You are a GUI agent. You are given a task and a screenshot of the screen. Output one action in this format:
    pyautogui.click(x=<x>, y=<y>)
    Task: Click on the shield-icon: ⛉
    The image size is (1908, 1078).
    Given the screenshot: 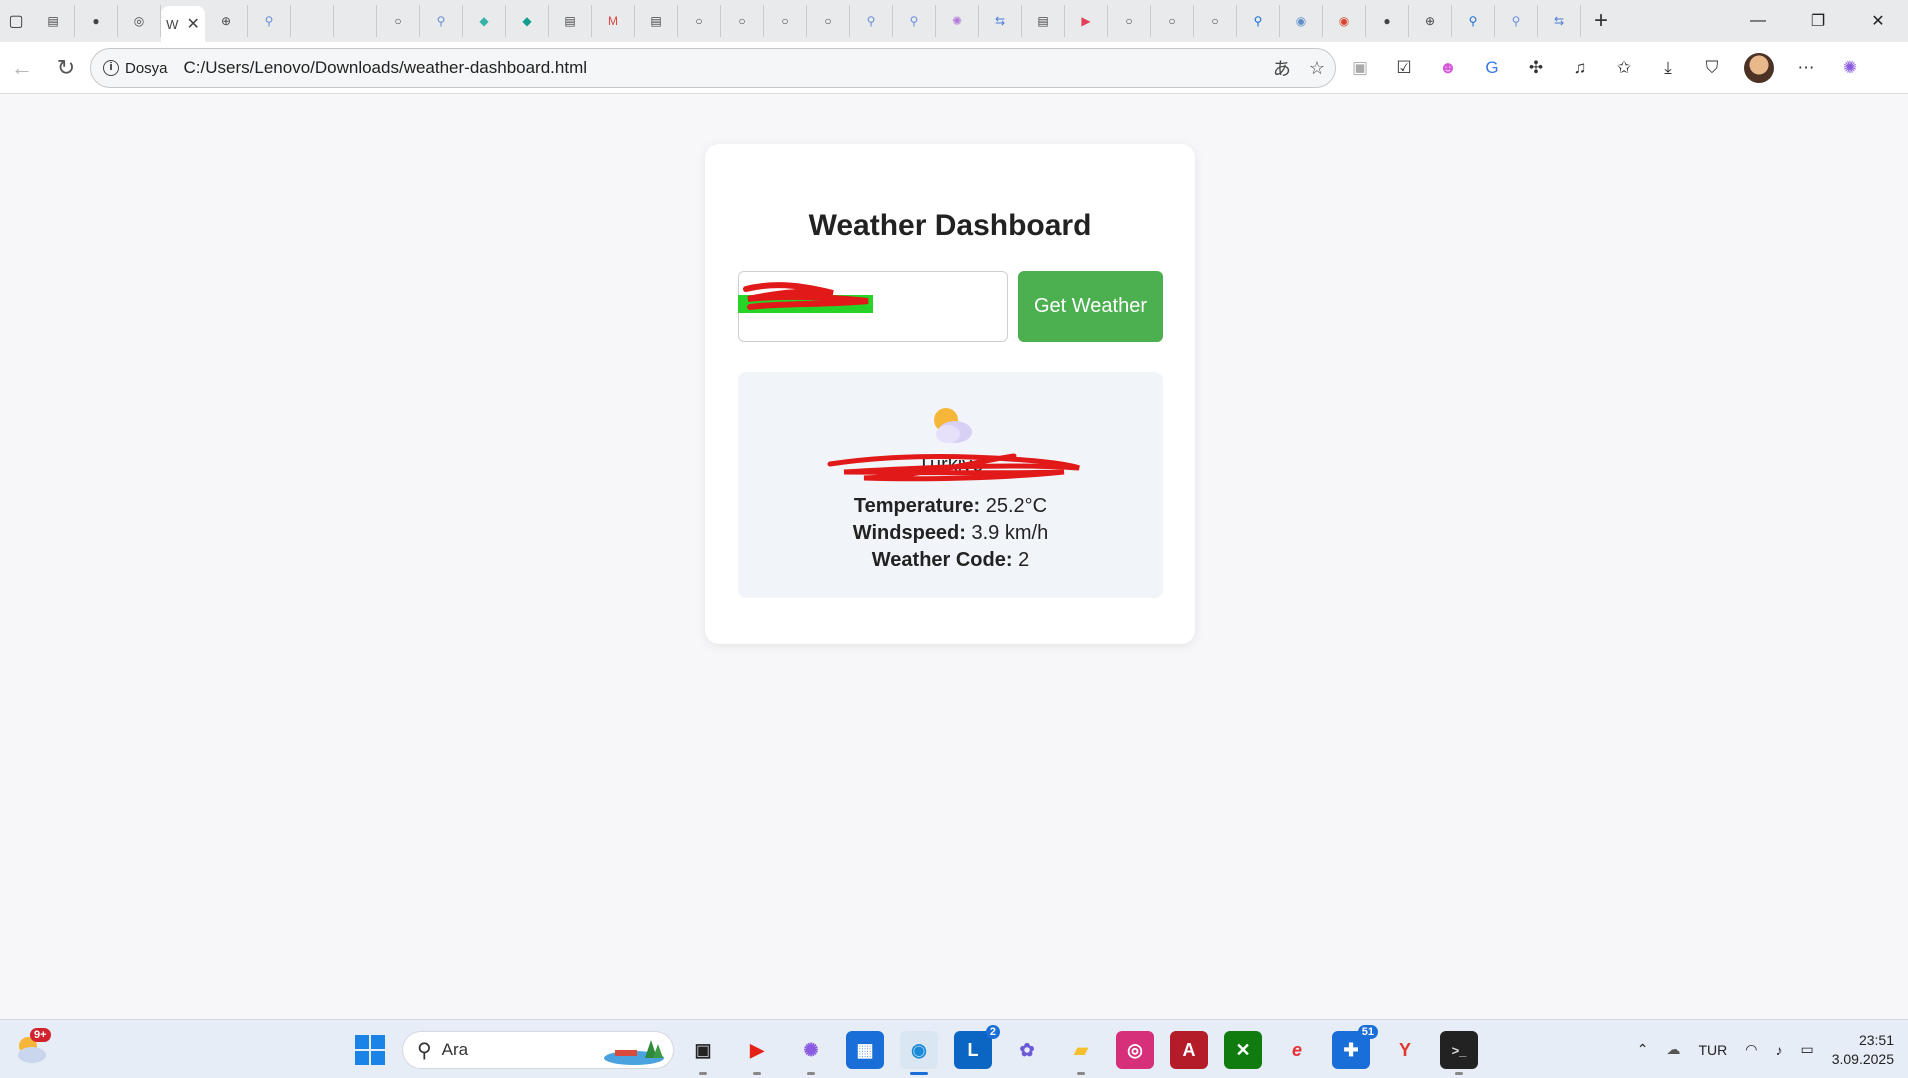 What is the action you would take?
    pyautogui.click(x=1712, y=68)
    